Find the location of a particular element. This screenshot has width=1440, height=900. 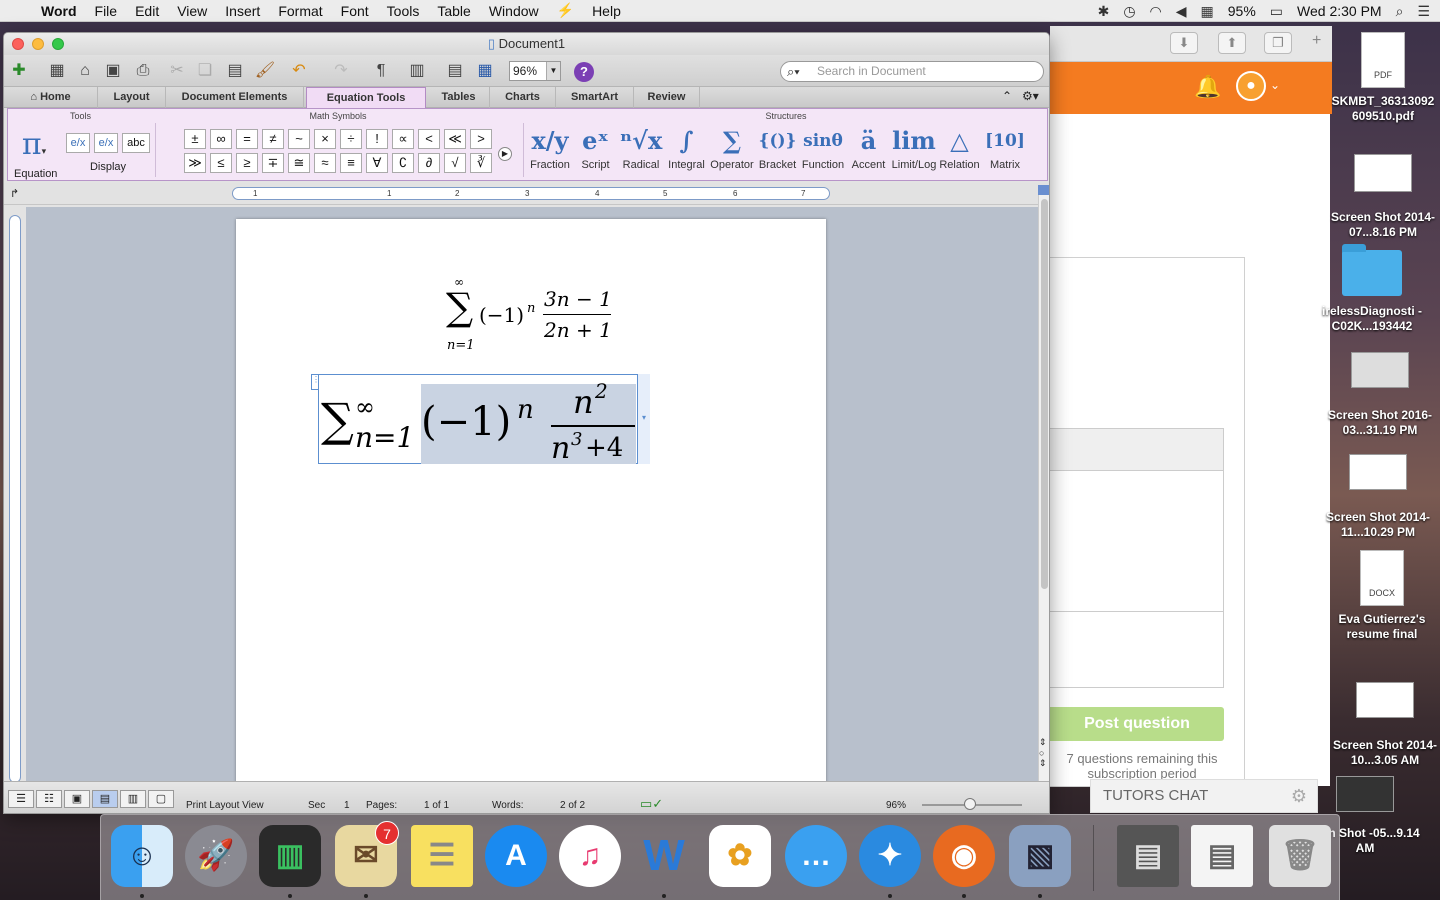

wifi-icon: ◠ is located at coordinates (1156, 11).